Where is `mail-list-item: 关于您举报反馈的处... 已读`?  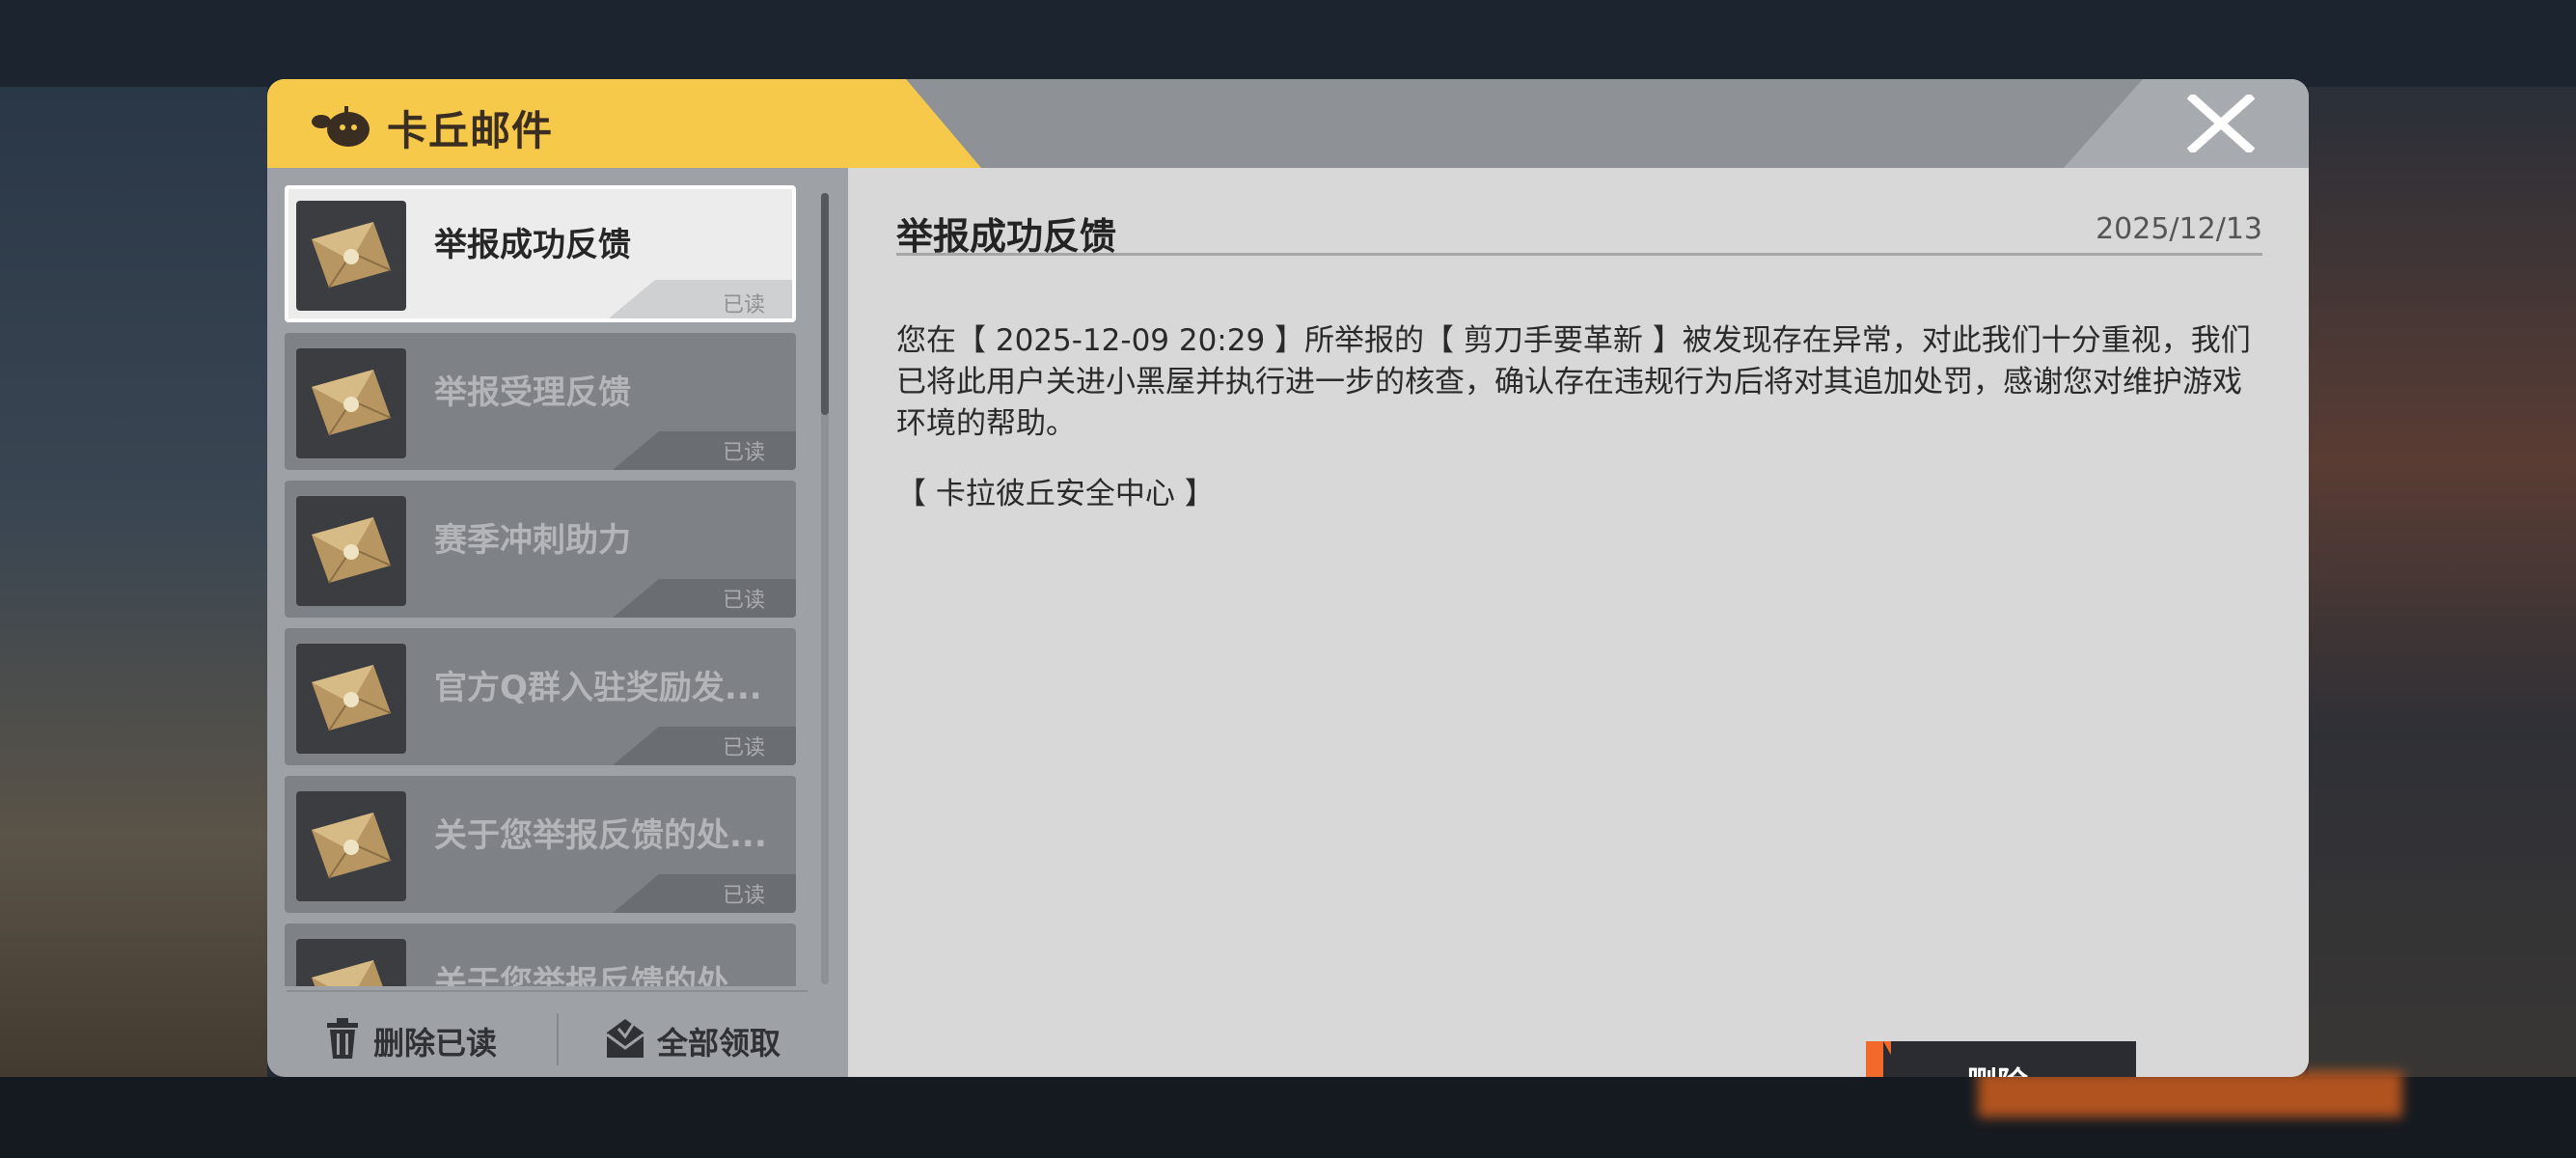
mail-list-item: 关于您举报反馈的处... 已读 is located at coordinates (540, 844).